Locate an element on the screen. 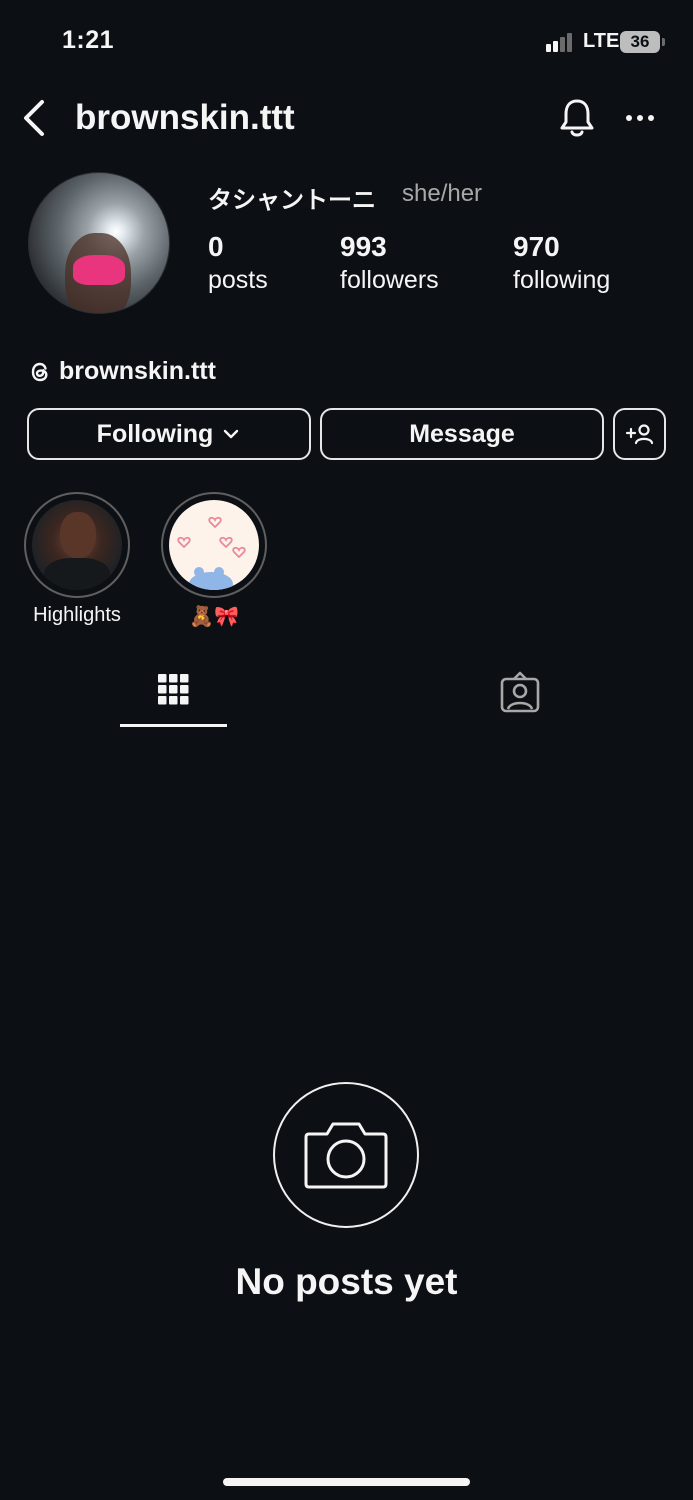 Image resolution: width=693 pixels, height=1500 pixels. add-person-icon is located at coordinates (639, 434).